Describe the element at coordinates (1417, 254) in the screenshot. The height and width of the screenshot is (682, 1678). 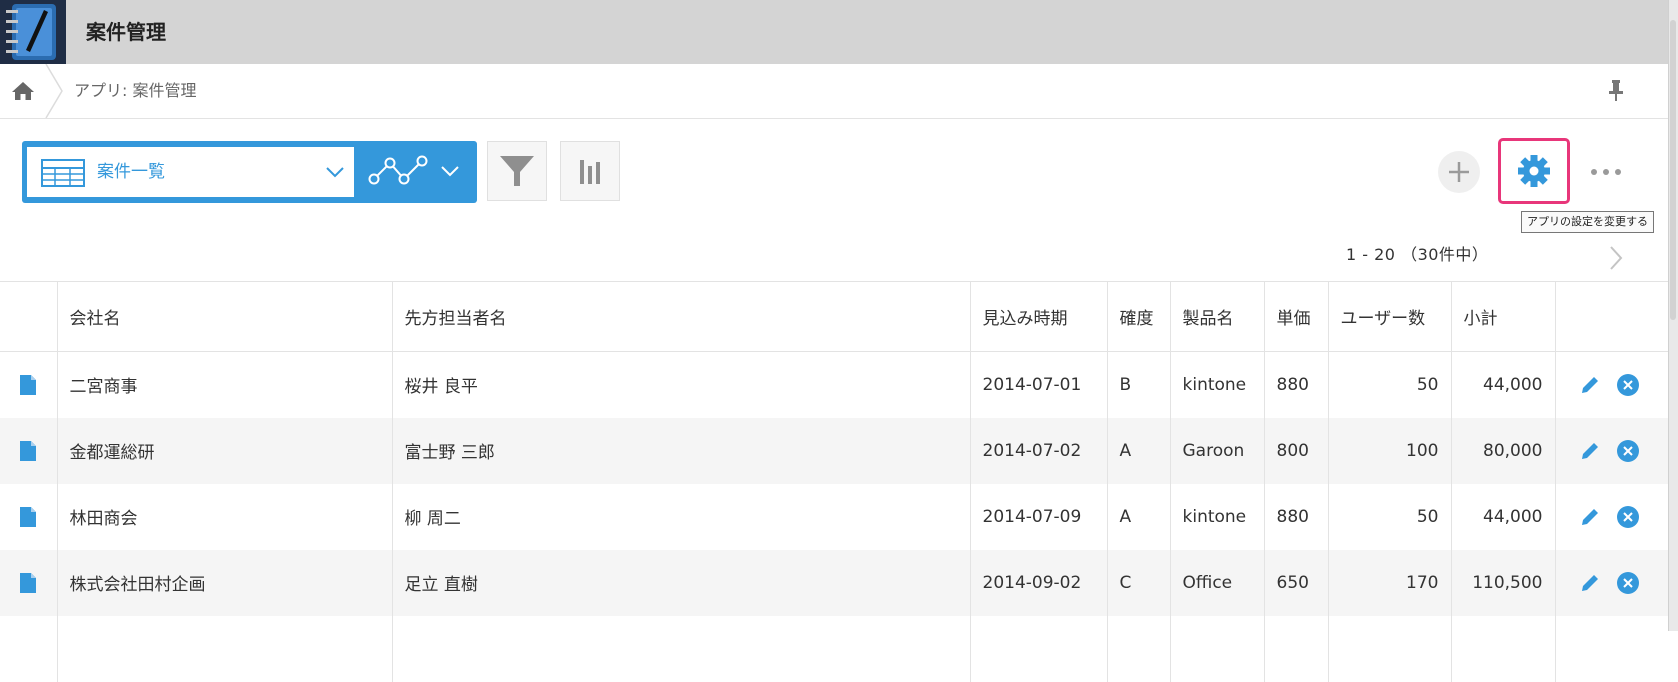
I see `pagination-count: 1 - 20 （30件中）` at that location.